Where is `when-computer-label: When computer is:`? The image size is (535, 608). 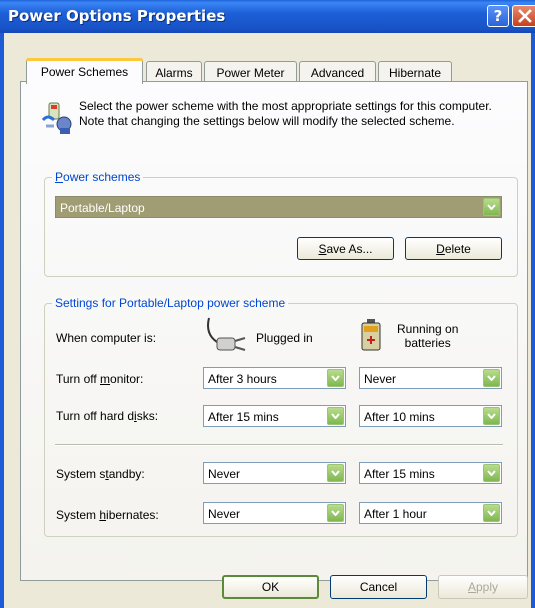
when-computer-label: When computer is: is located at coordinates (106, 338).